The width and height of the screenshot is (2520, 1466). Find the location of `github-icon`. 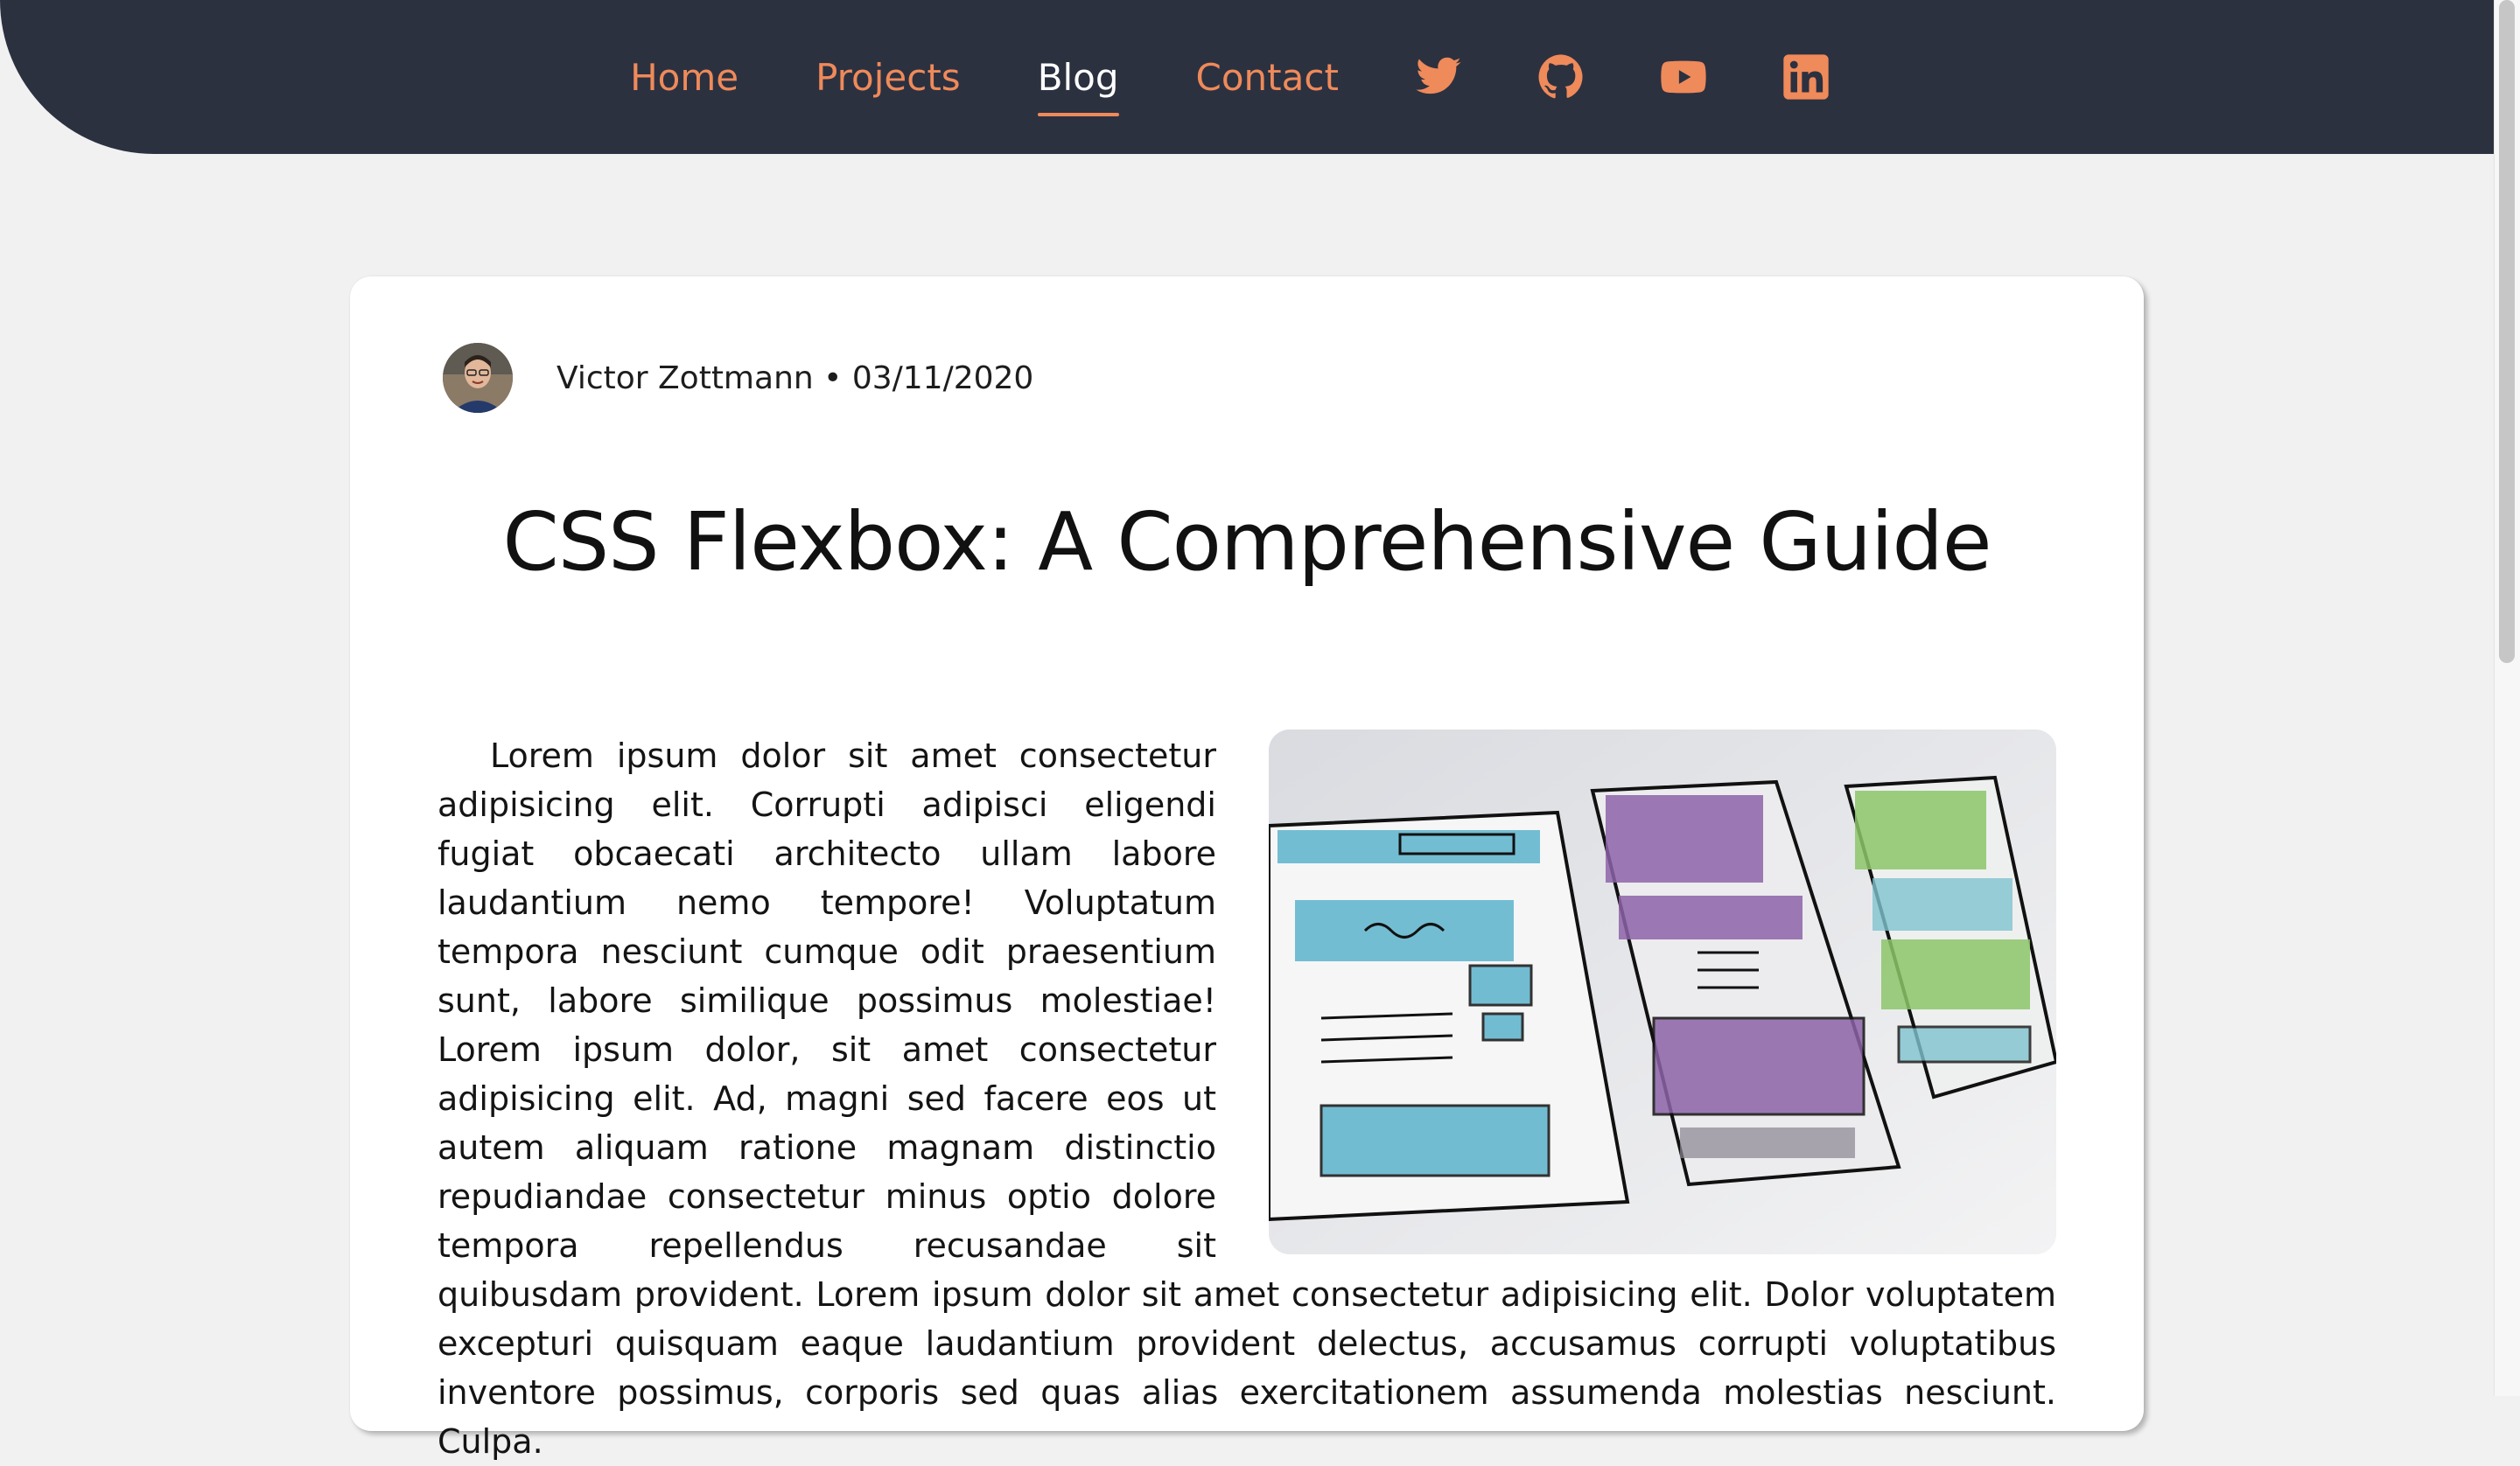

github-icon is located at coordinates (1561, 77).